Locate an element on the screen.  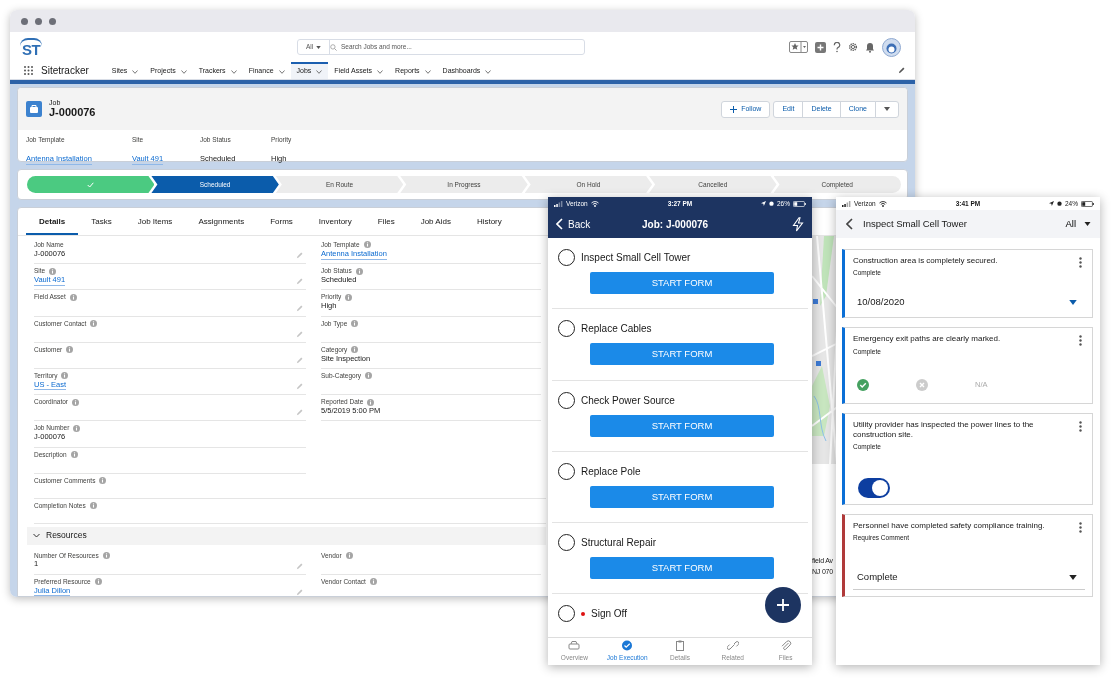
question-text: Utility provider has inspected the power lines to the construction site. is located at coordinates (944, 430).